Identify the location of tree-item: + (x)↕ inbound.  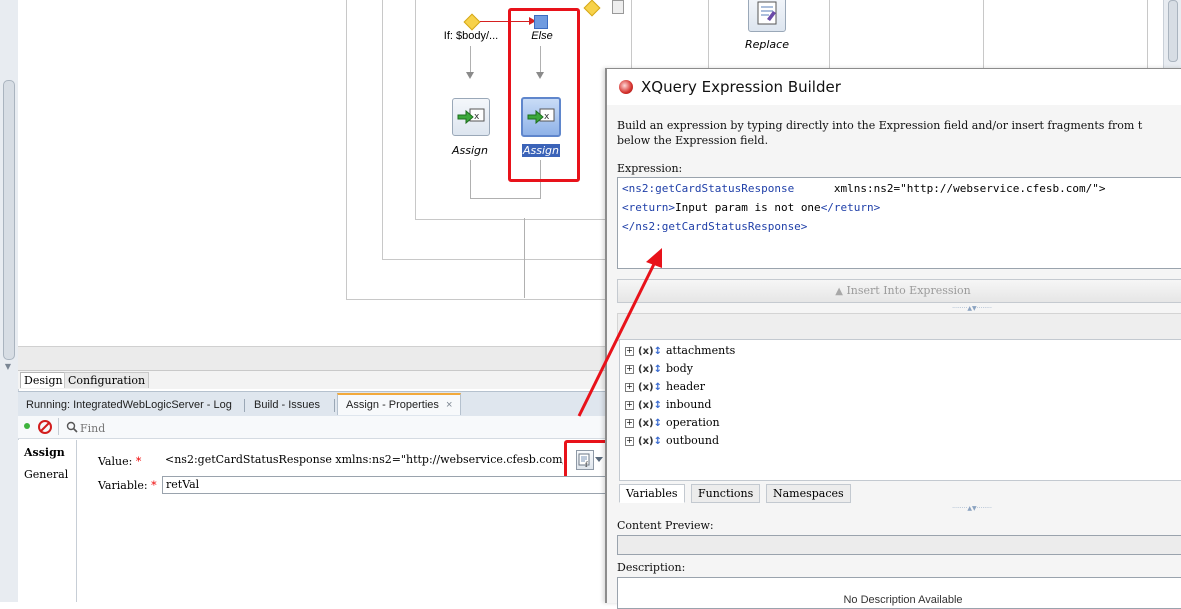
(668, 405).